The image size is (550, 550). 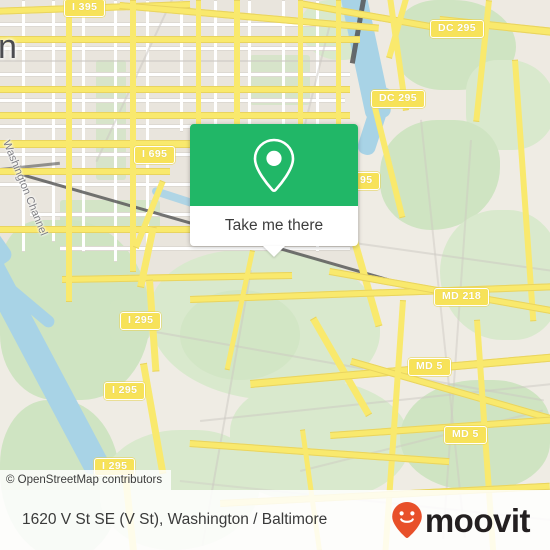 I want to click on moovit-logo: moovit, so click(x=461, y=520).